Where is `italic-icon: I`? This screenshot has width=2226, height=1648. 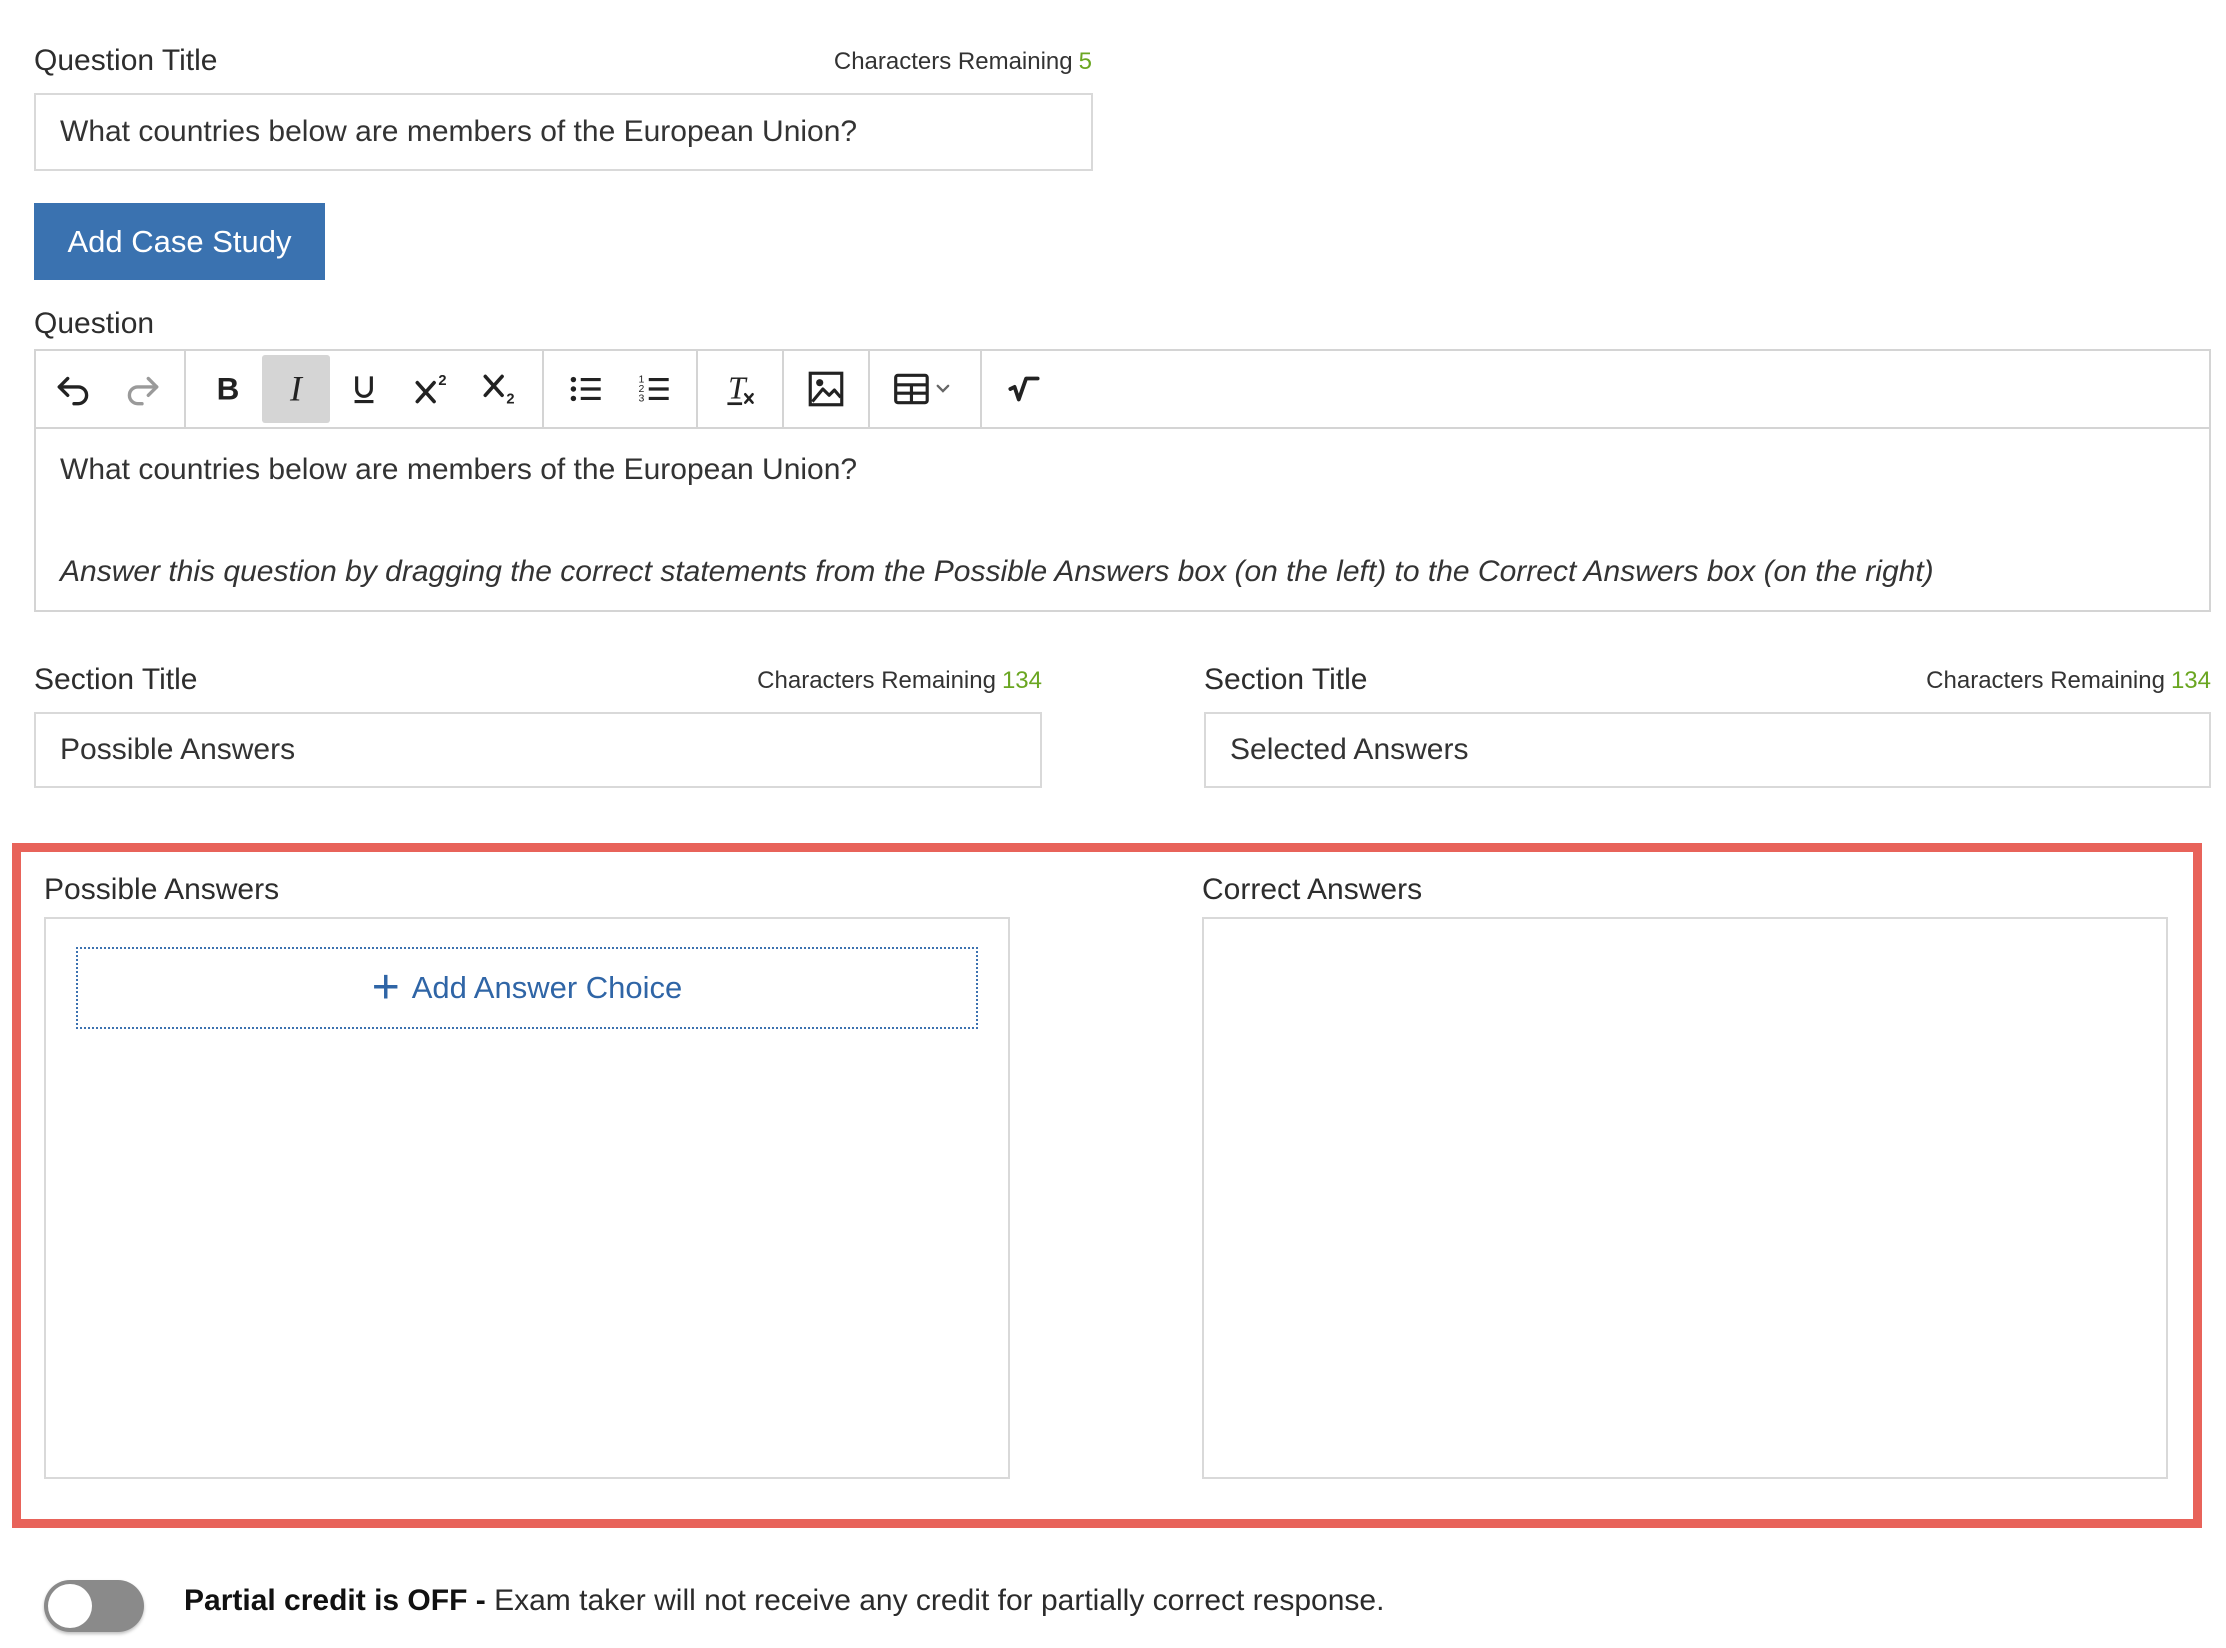
italic-icon: I is located at coordinates (296, 389).